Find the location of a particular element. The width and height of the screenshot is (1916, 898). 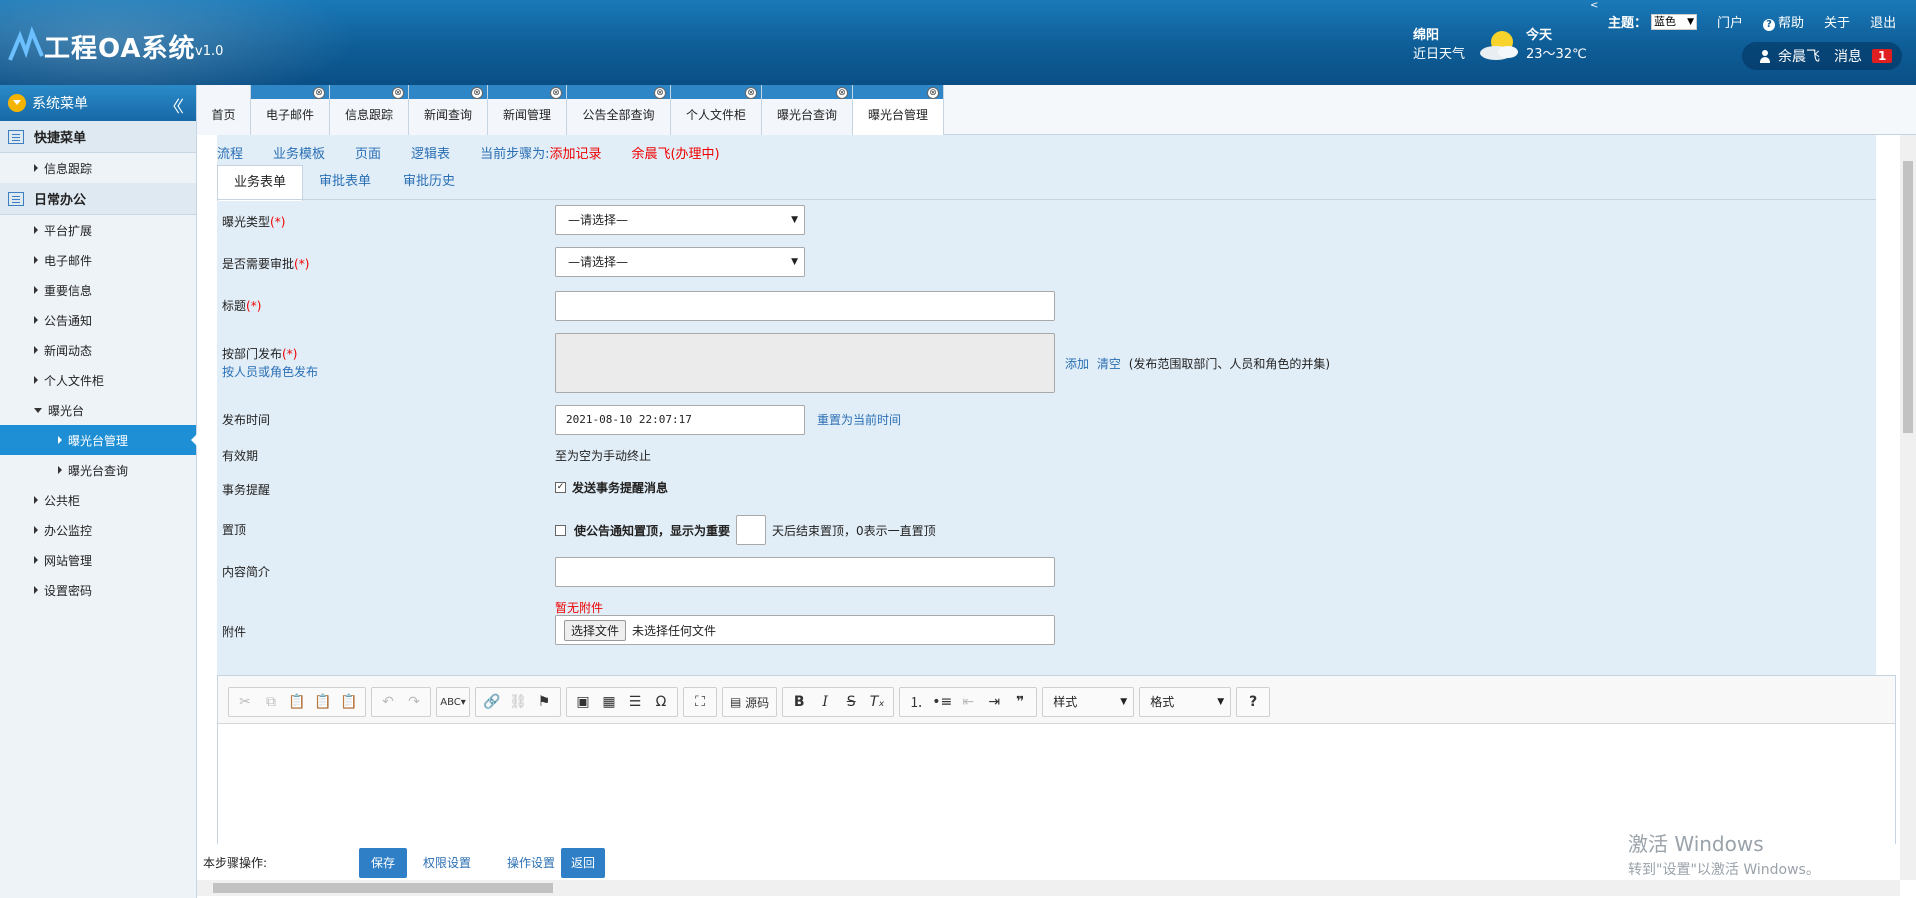

sidebar-item-exposure: 曝光台 is located at coordinates (98, 410).